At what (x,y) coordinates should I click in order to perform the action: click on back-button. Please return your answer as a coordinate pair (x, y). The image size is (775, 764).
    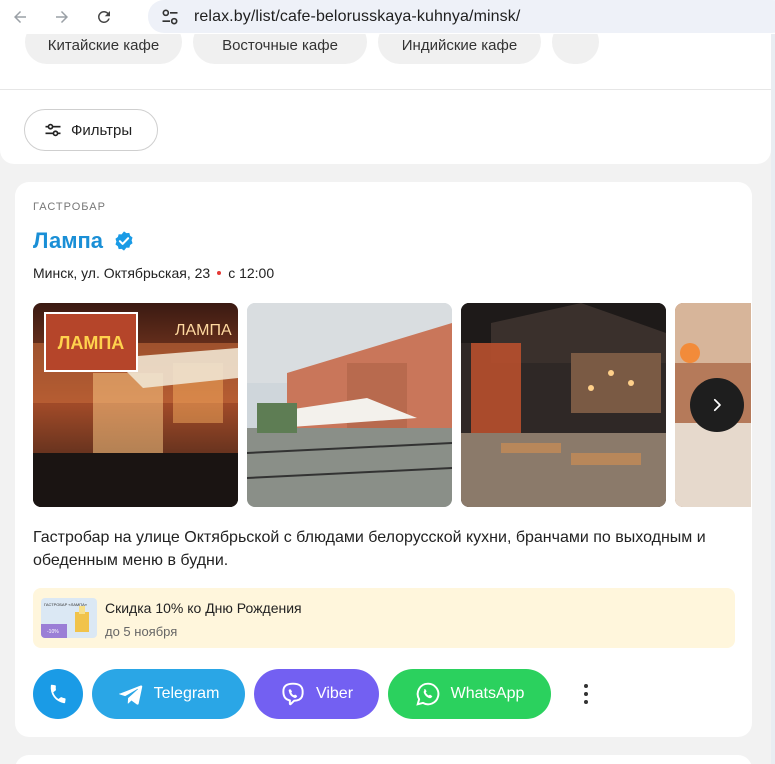
    Looking at the image, I should click on (20, 17).